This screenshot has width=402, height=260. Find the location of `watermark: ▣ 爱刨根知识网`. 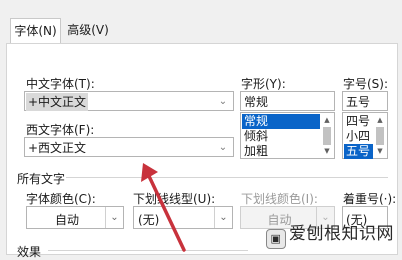

watermark: ▣ 爱刨根知识网 is located at coordinates (330, 234).